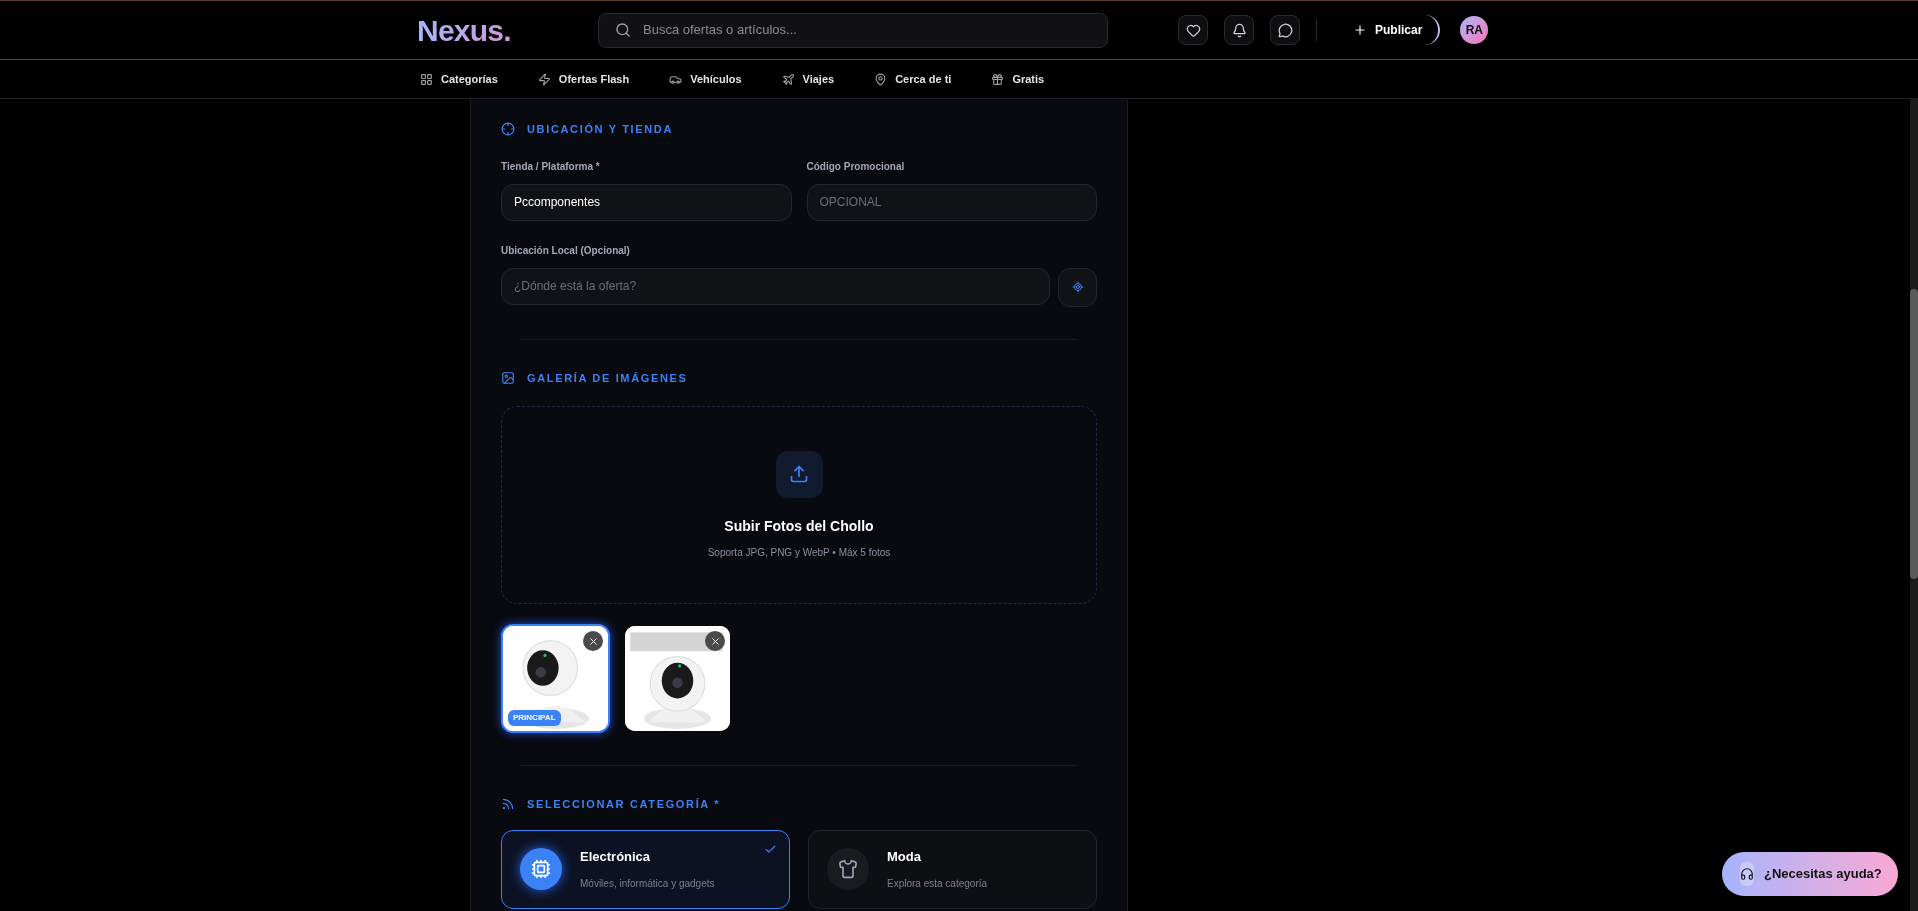  I want to click on image-thumbnail: PRINCIPAL, so click(555, 678).